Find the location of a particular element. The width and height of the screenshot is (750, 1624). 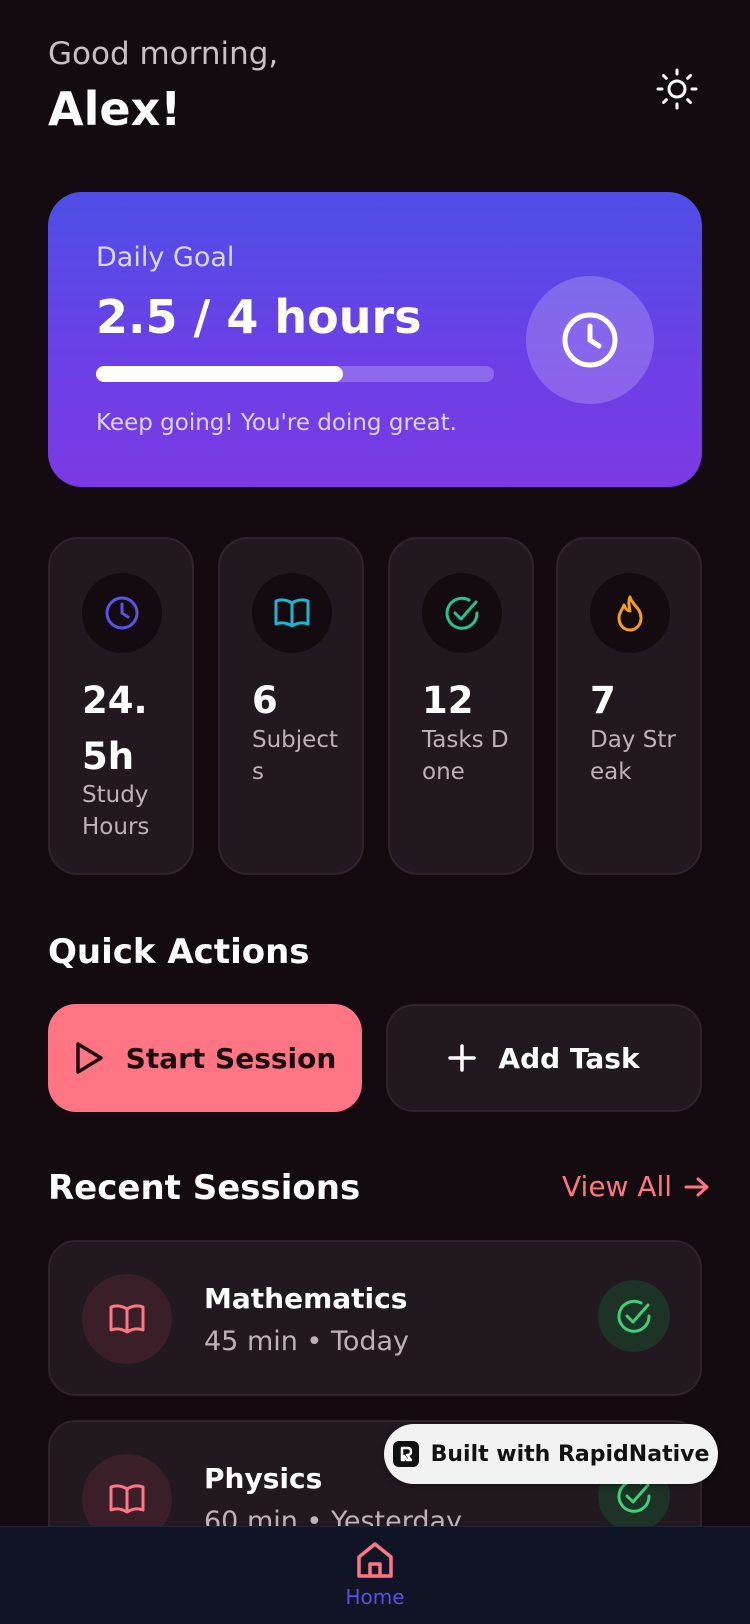

user-name: Alex! is located at coordinates (115, 109).